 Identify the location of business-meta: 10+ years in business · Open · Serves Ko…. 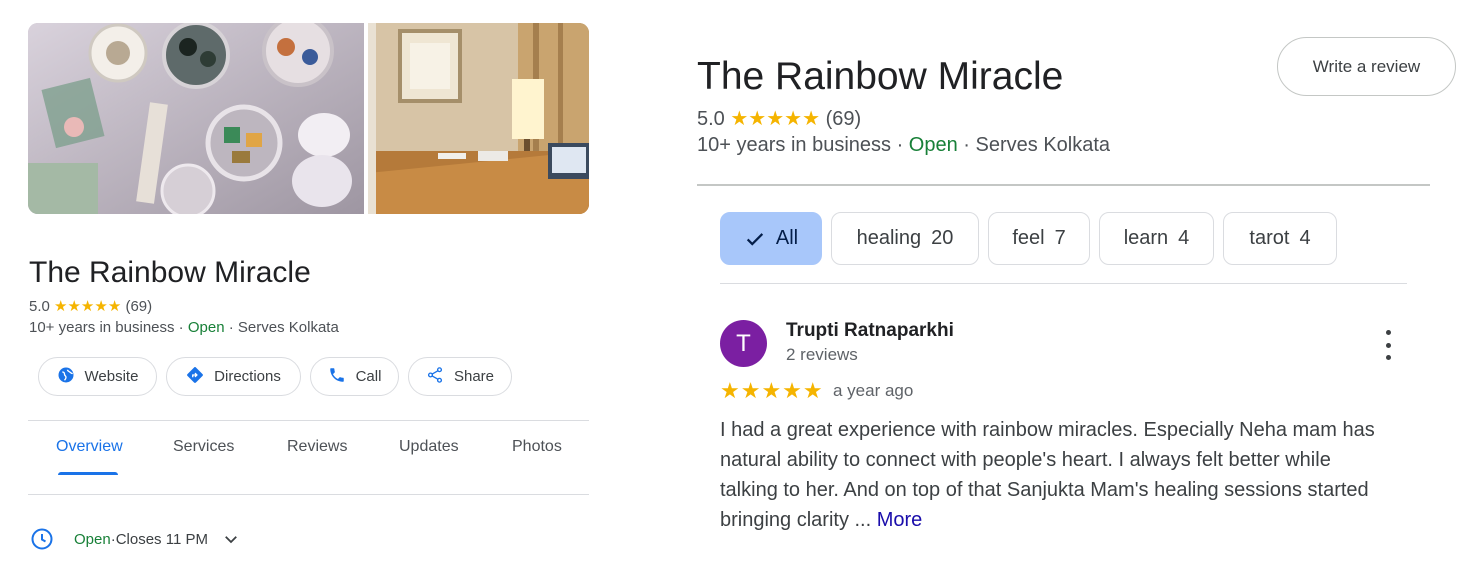
(184, 327).